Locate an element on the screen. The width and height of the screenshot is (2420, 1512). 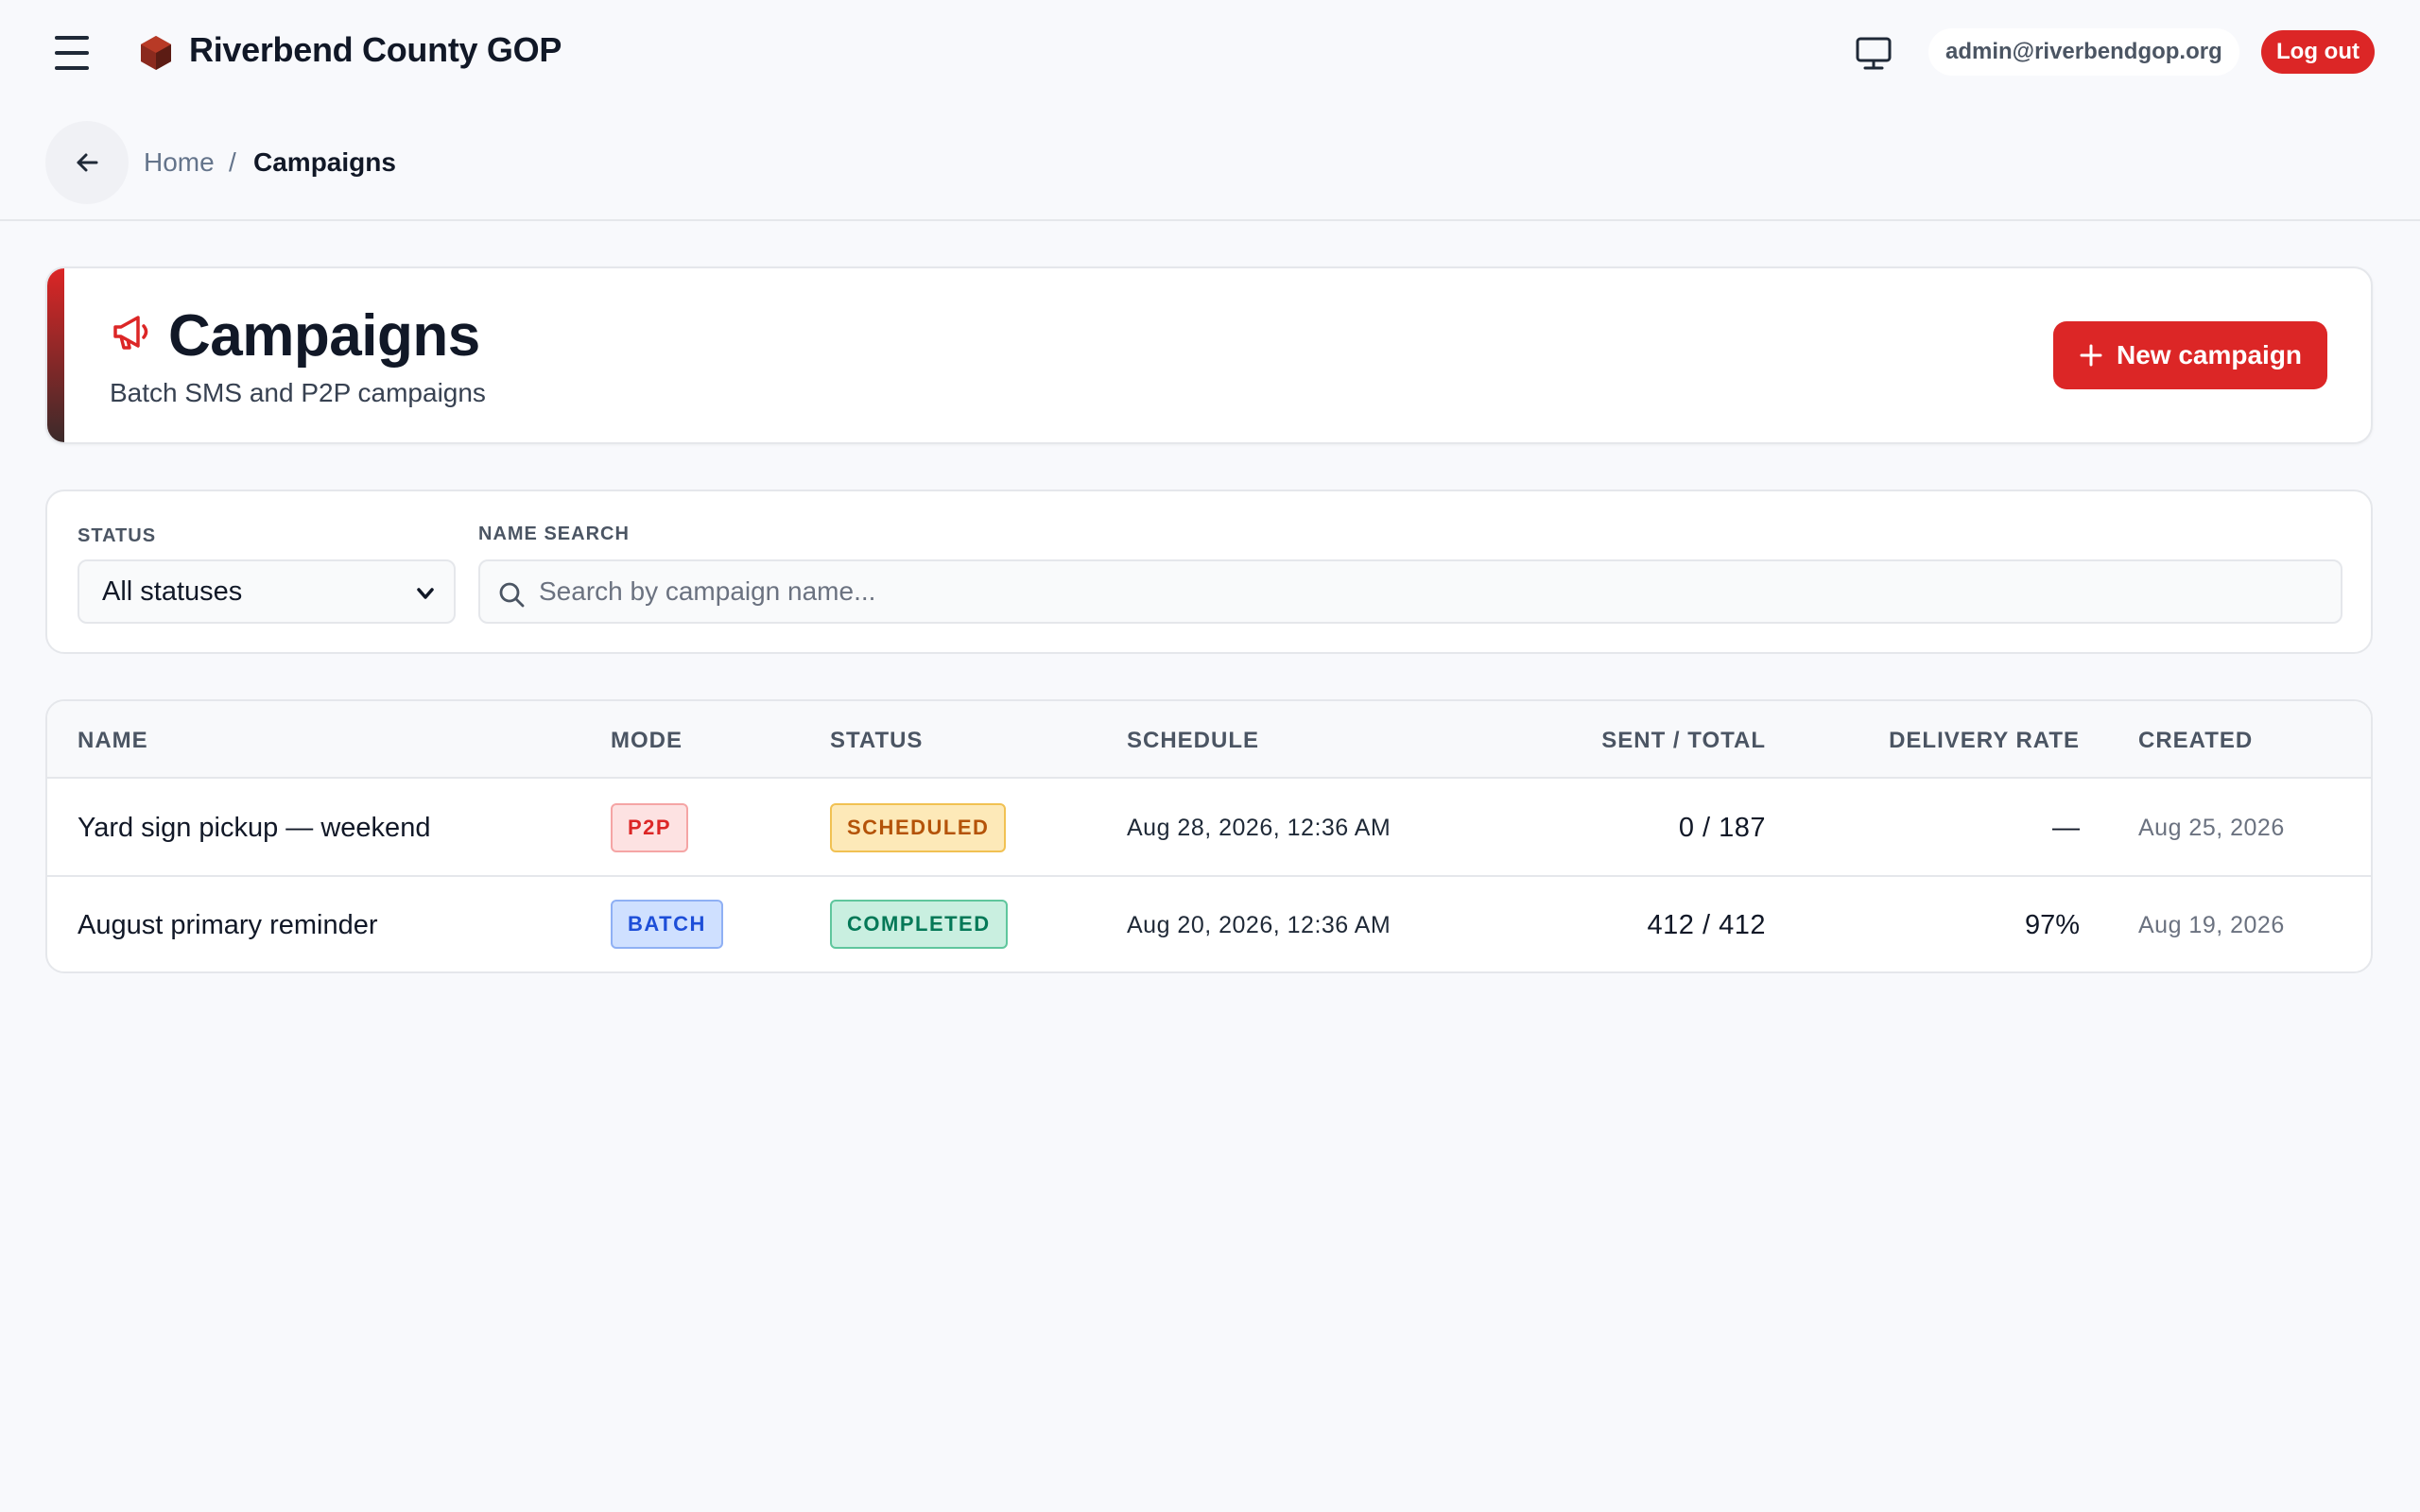
arrow-left-icon is located at coordinates (87, 162).